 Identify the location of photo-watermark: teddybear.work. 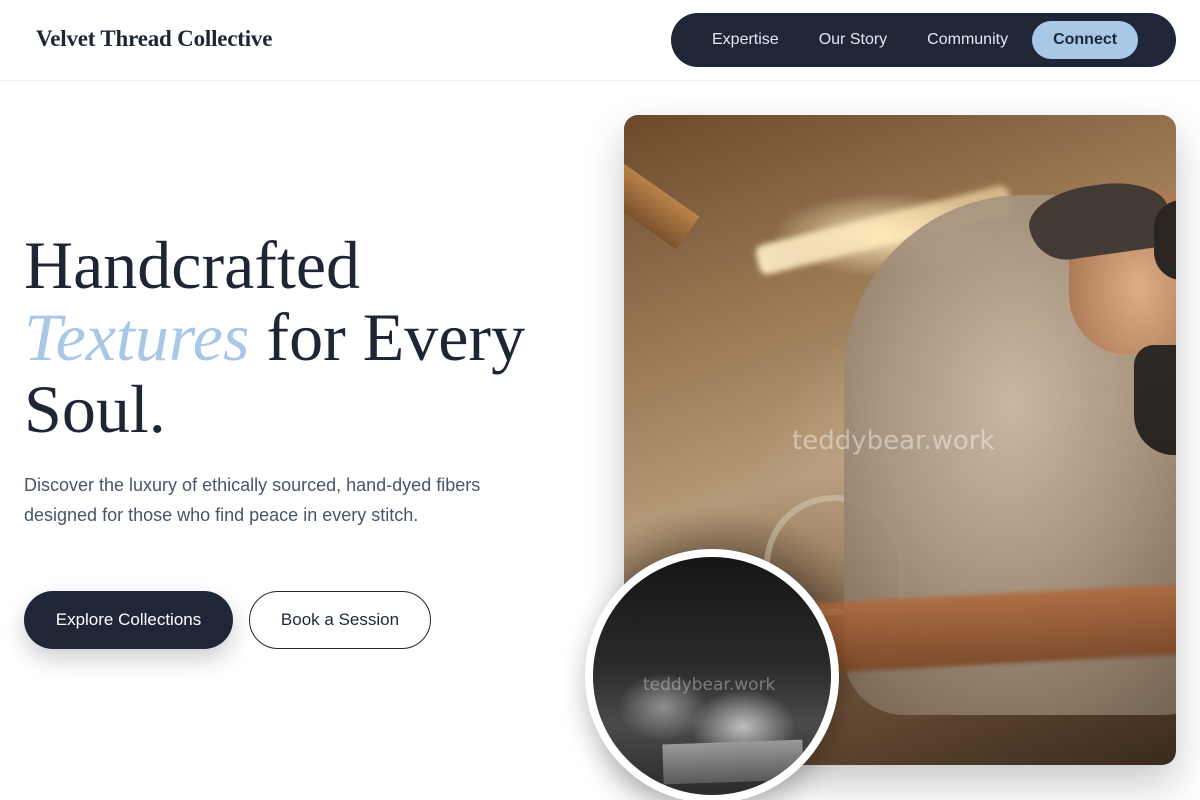
(893, 441).